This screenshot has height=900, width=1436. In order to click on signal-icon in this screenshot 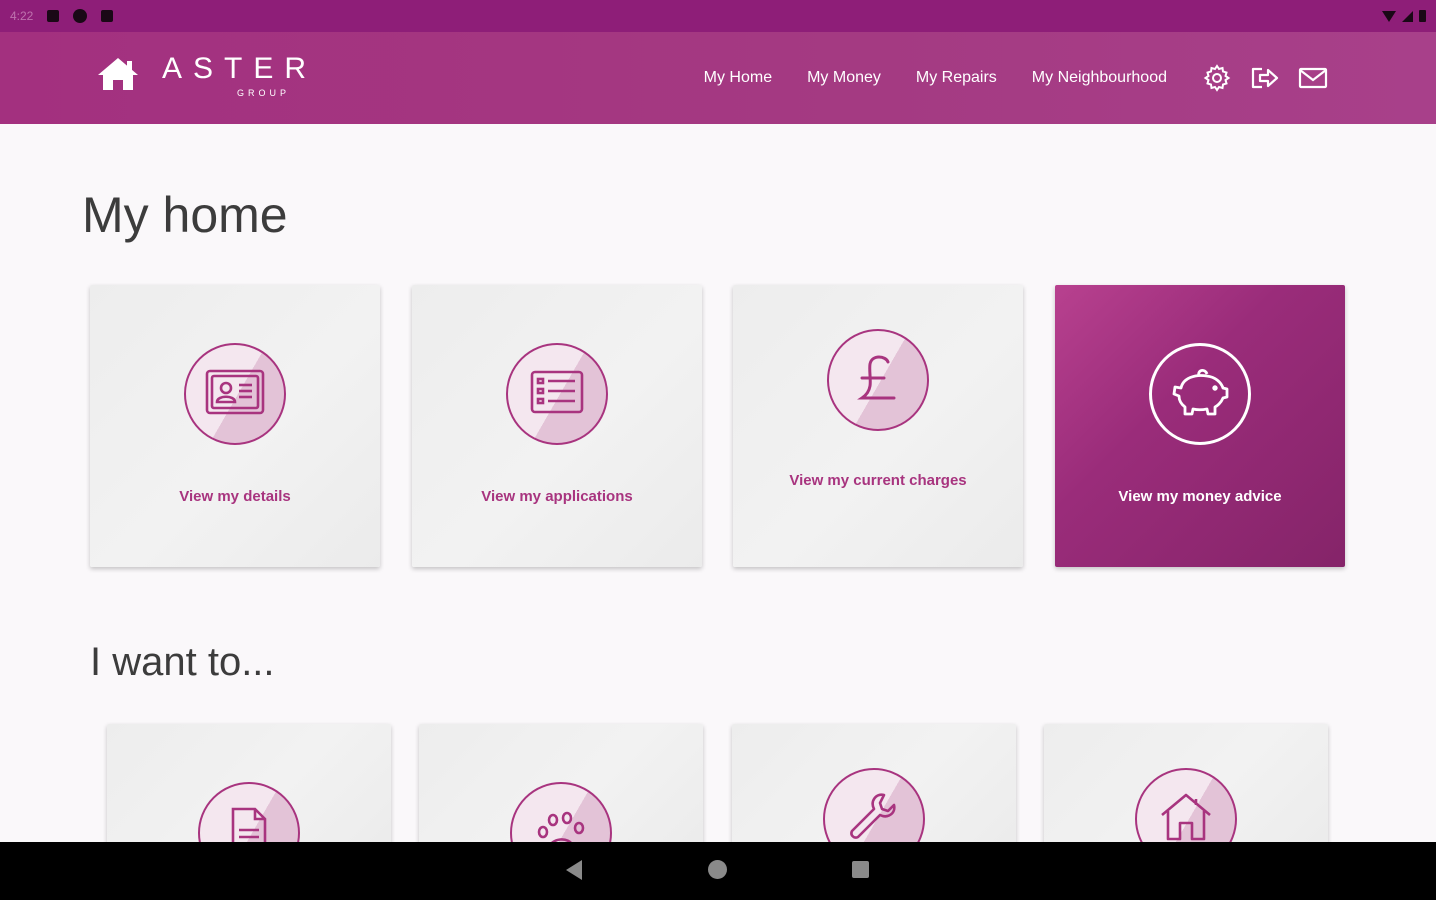, I will do `click(1407, 16)`.